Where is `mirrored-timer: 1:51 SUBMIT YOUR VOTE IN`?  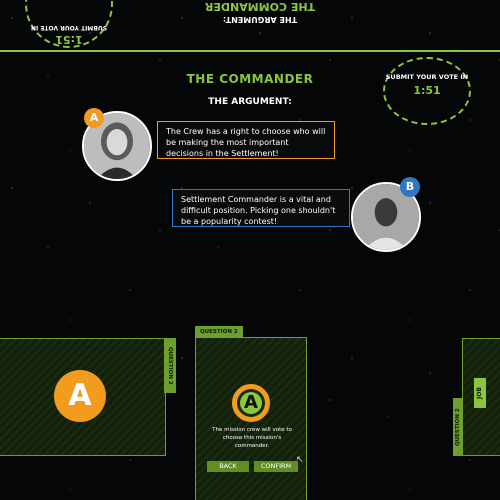
mirrored-timer: 1:51 SUBMIT YOUR VOTE IN is located at coordinates (69, 24).